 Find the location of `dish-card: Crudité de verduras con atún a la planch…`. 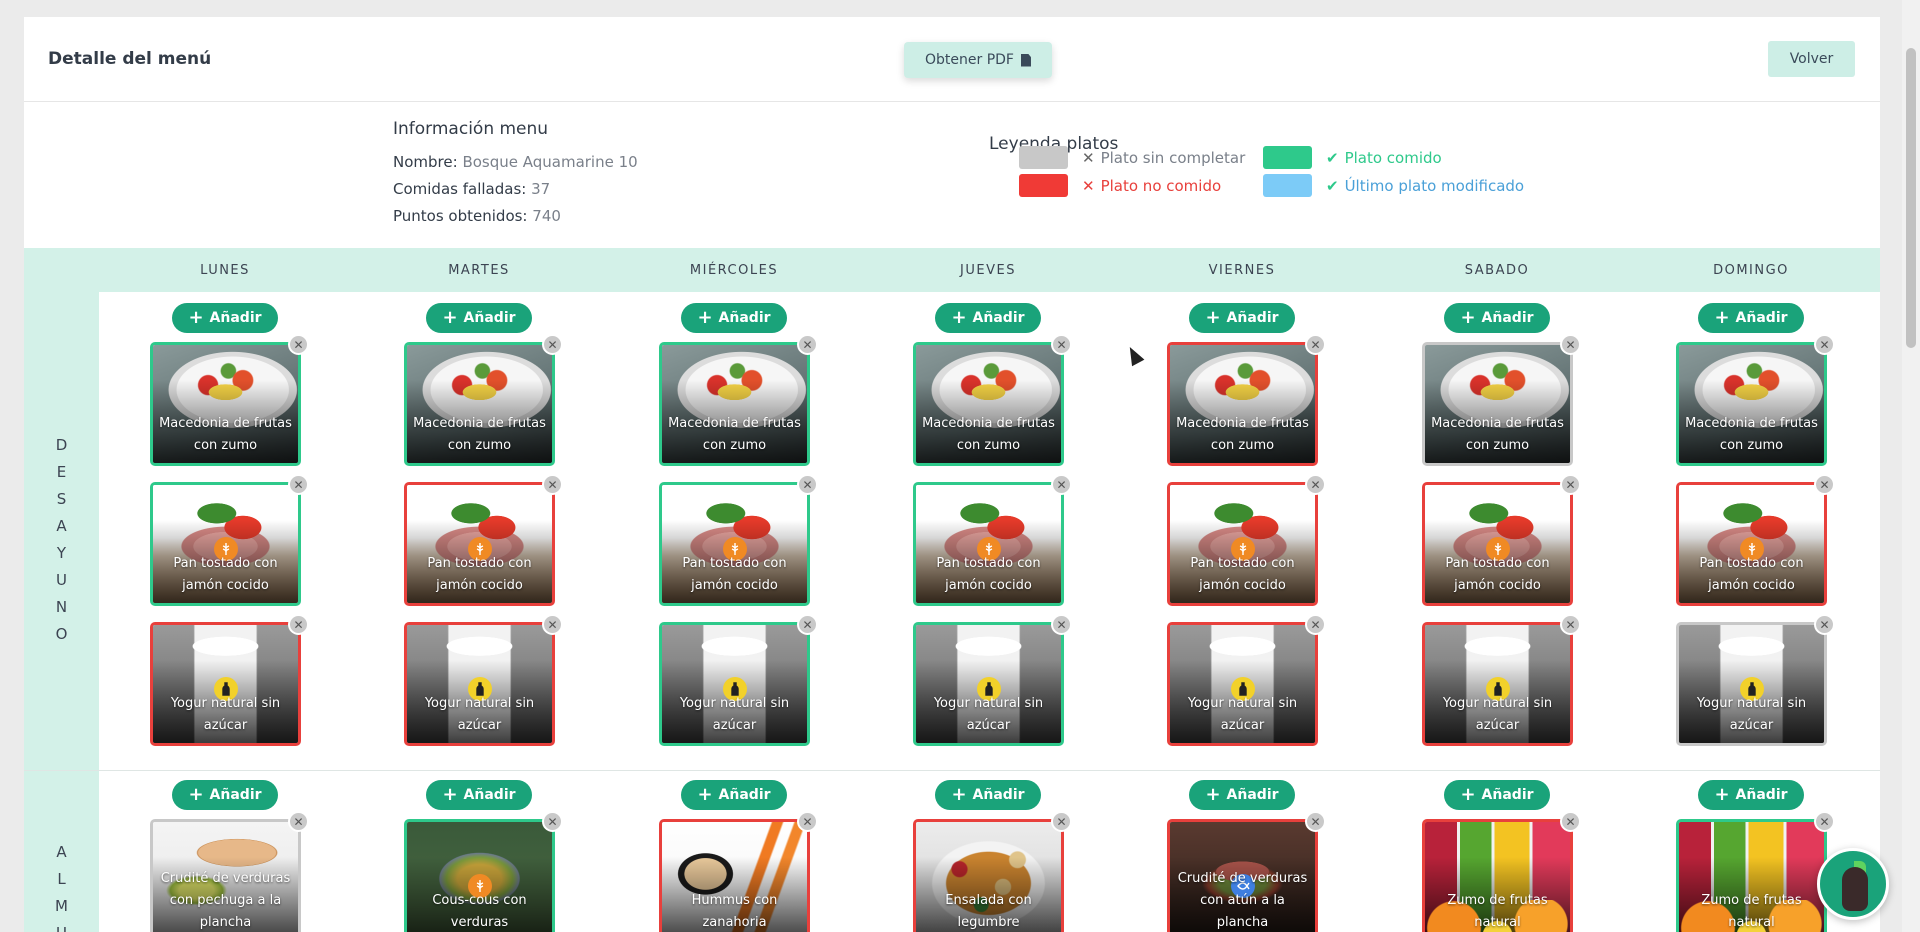

dish-card: Crudité de verduras con atún a la planch… is located at coordinates (1246, 871).